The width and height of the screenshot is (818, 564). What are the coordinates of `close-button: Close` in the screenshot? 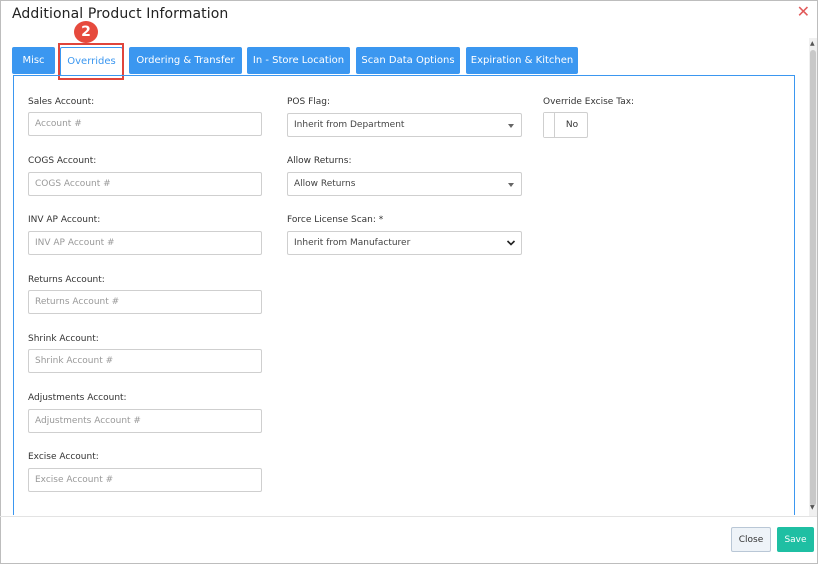 It's located at (751, 539).